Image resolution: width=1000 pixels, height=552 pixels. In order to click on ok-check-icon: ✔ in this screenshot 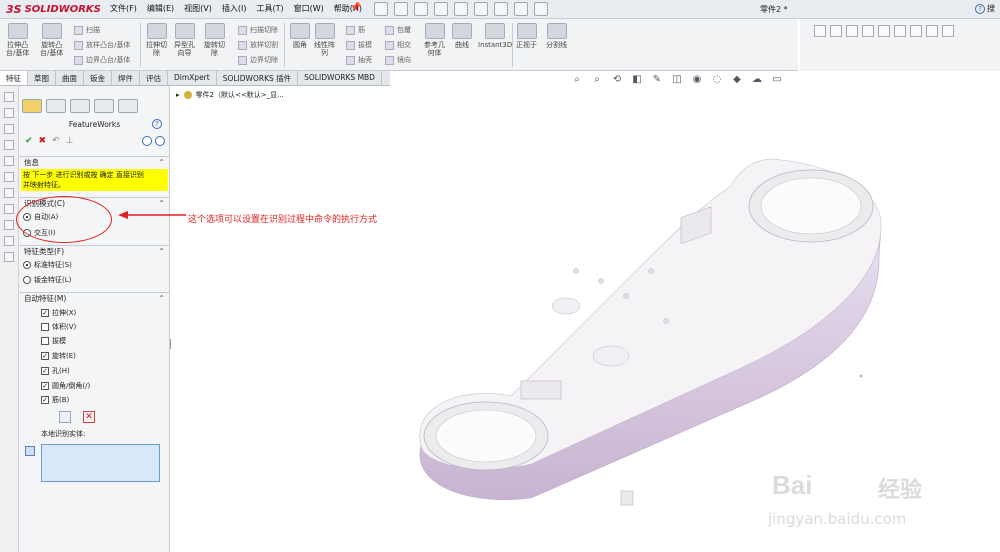, I will do `click(29, 141)`.